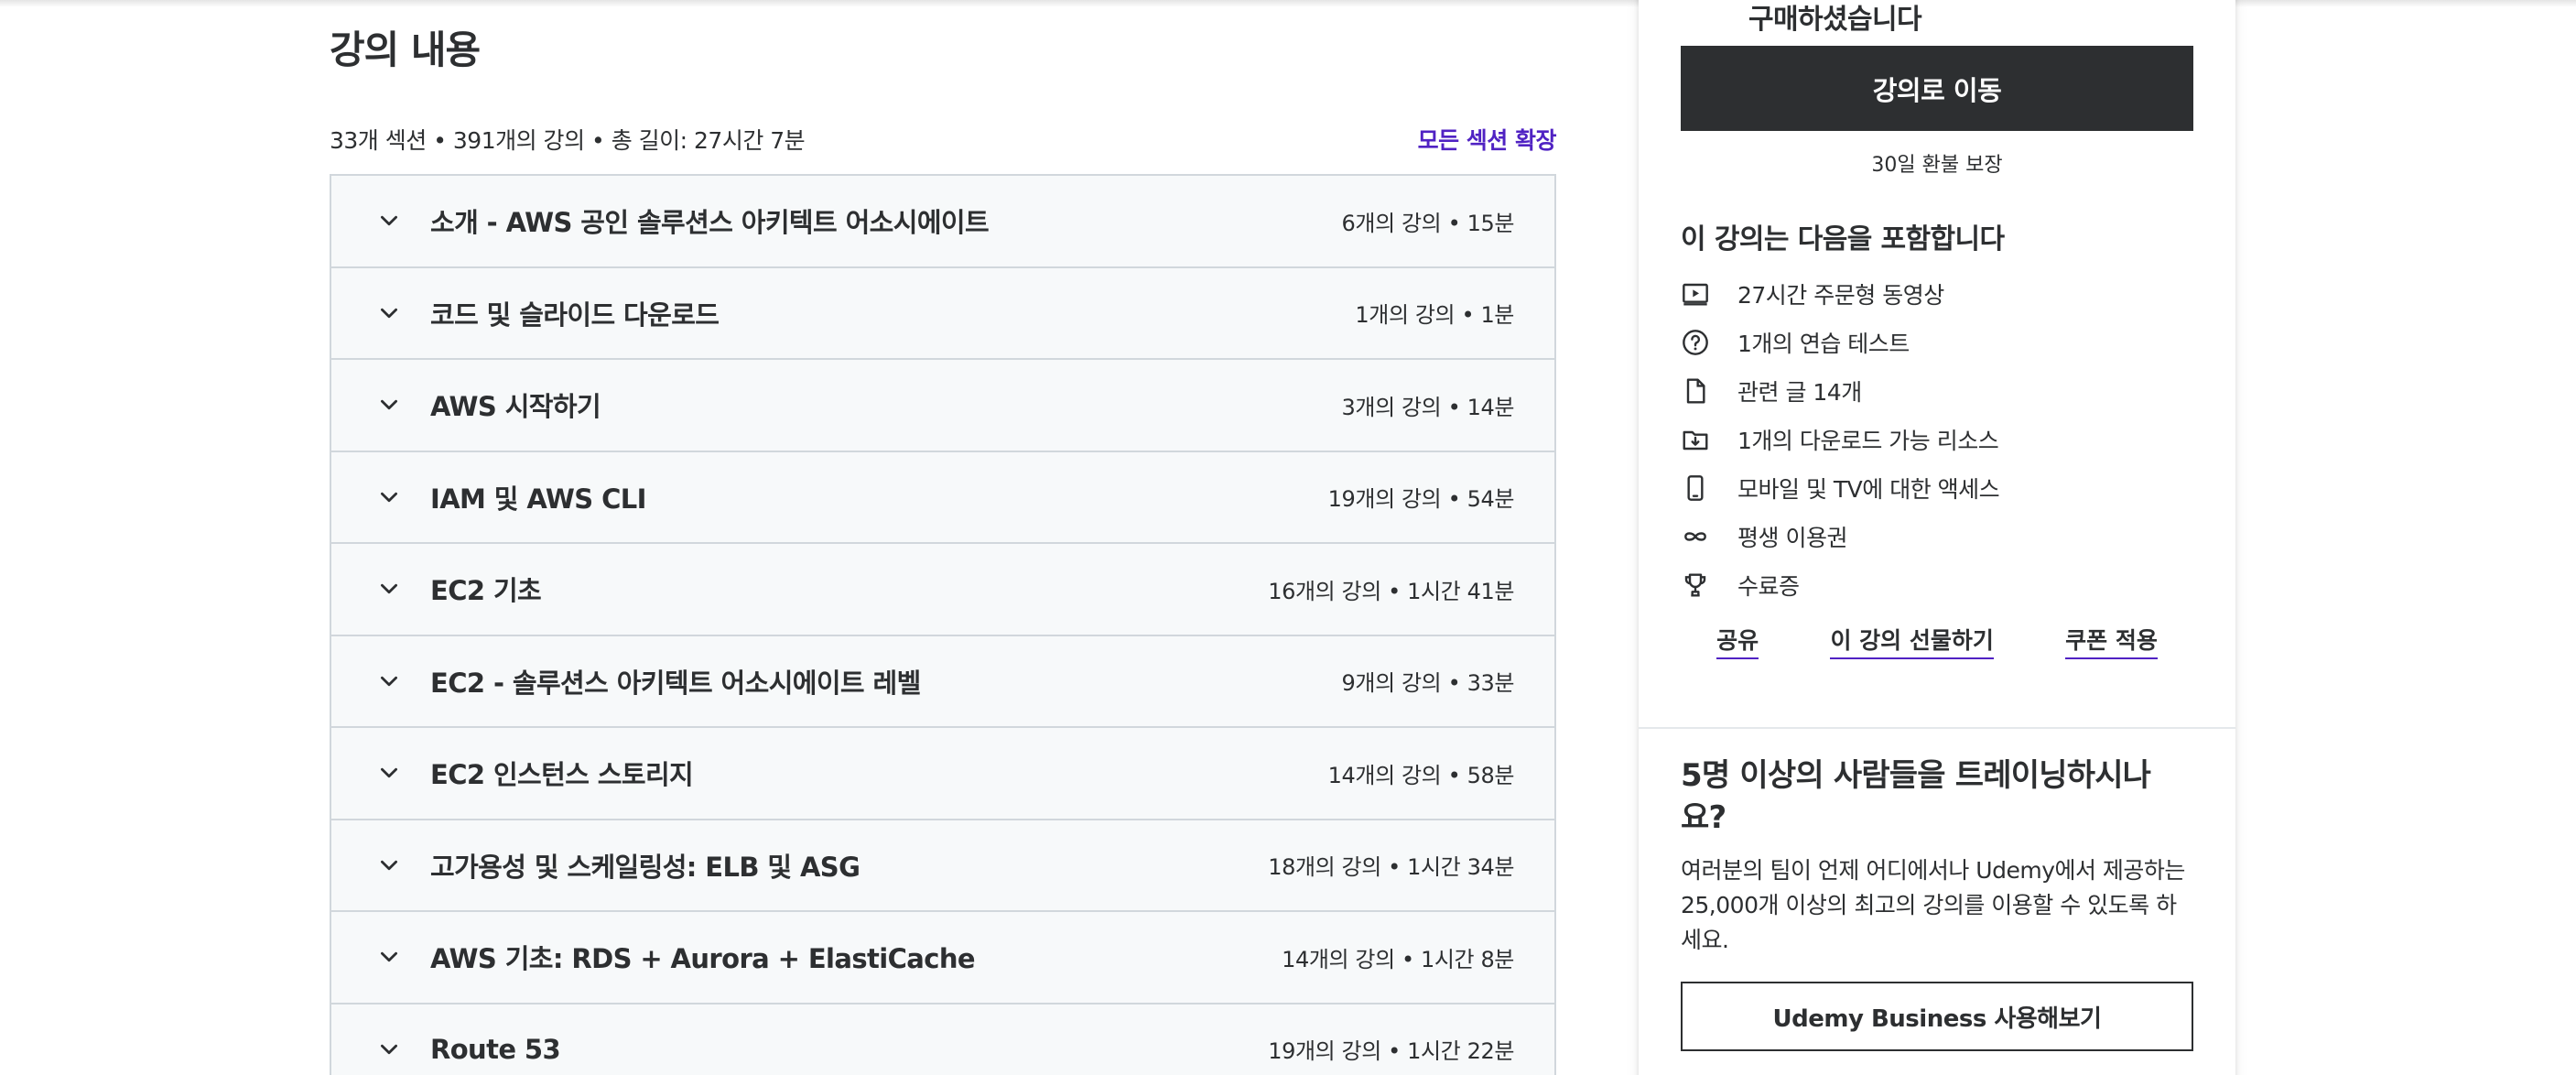  What do you see at coordinates (1912, 641) in the screenshot?
I see `gift-course-link: 이 강의 선물하기` at bounding box center [1912, 641].